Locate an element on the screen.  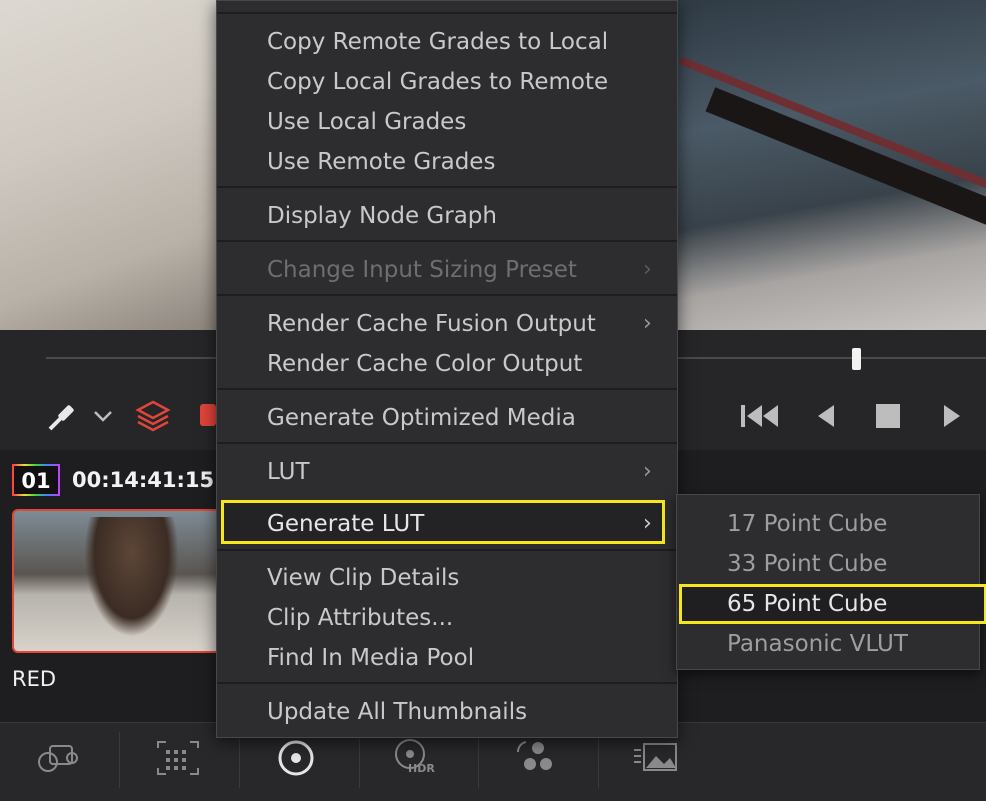
submenu-item-17-point-cube: 17 Point Cube is located at coordinates (807, 524).